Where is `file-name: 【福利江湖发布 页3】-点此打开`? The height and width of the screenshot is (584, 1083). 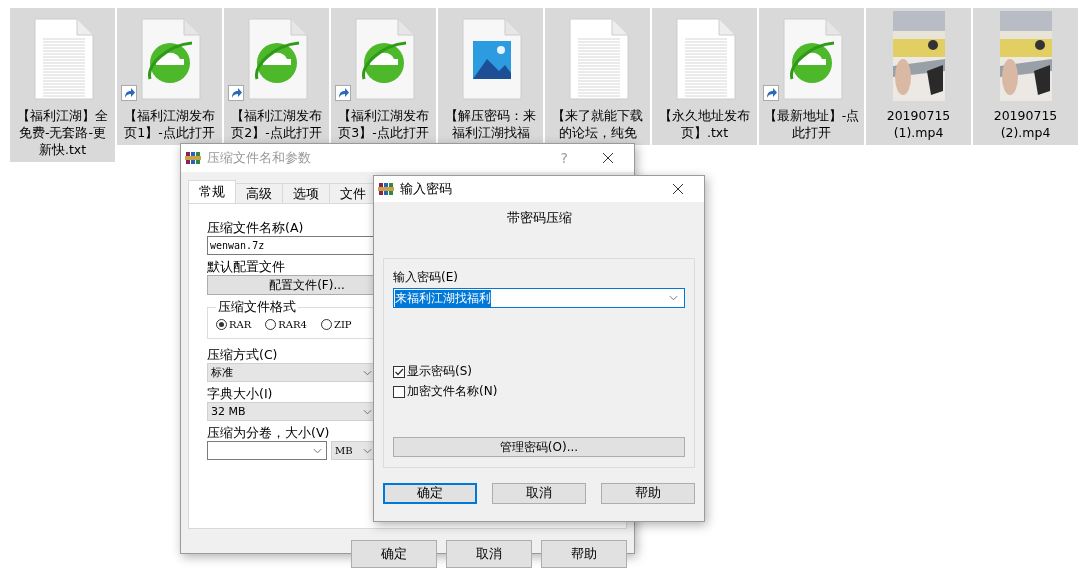
file-name: 【福利江湖发布 页3】-点此打开 is located at coordinates (383, 124).